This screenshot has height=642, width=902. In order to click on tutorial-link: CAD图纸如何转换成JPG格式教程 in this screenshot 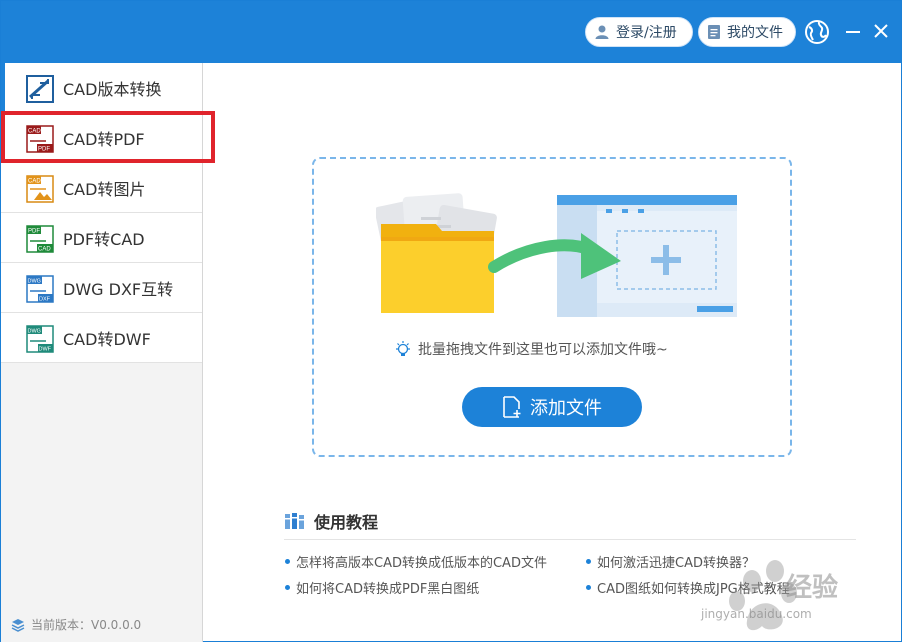, I will do `click(688, 587)`.